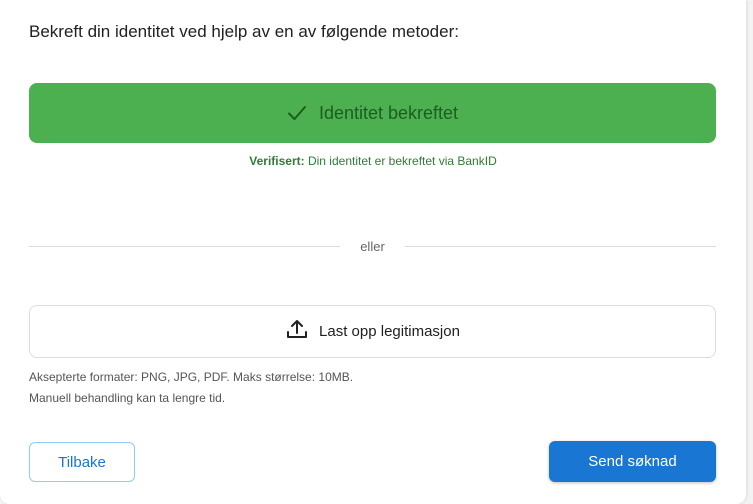 This screenshot has width=753, height=504. I want to click on or-divider: eller, so click(372, 246).